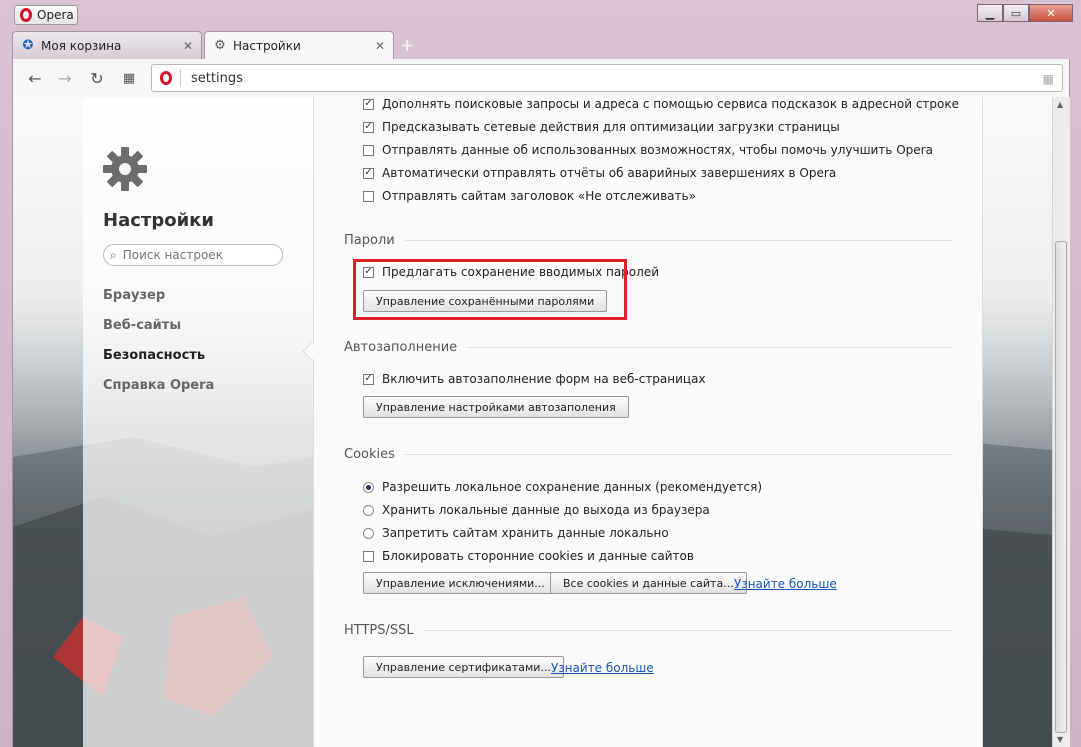  What do you see at coordinates (125, 169) in the screenshot?
I see `settings-gear-icon` at bounding box center [125, 169].